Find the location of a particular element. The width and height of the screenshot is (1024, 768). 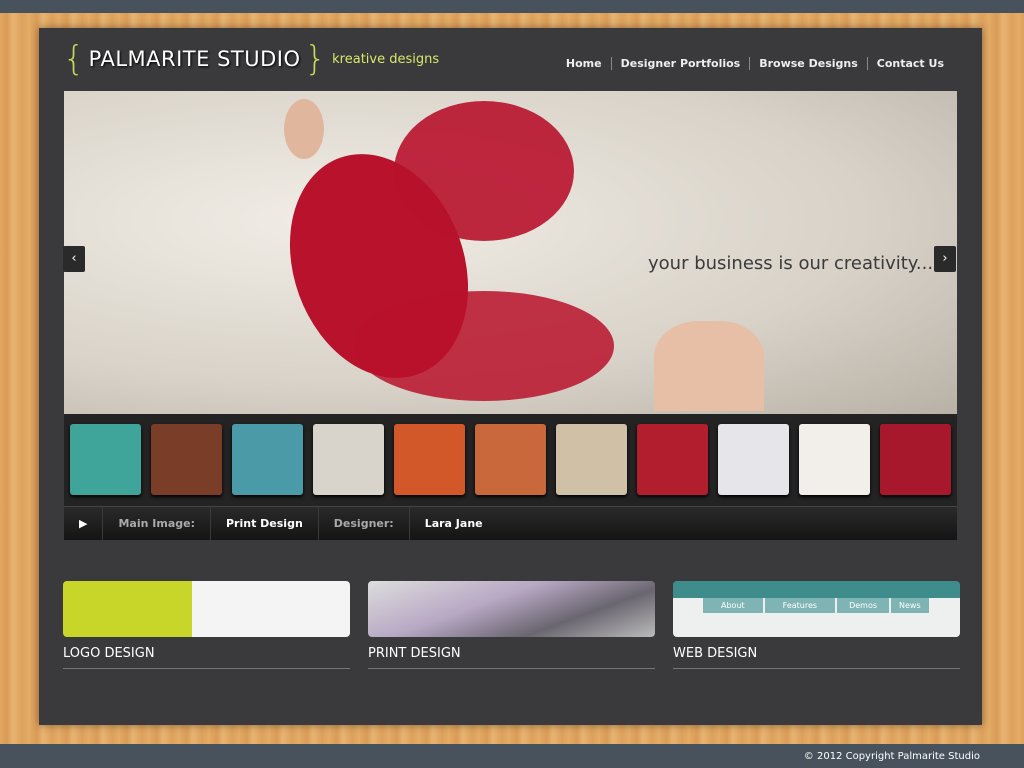

nav-browse-designs: Browse Designs is located at coordinates (808, 63).